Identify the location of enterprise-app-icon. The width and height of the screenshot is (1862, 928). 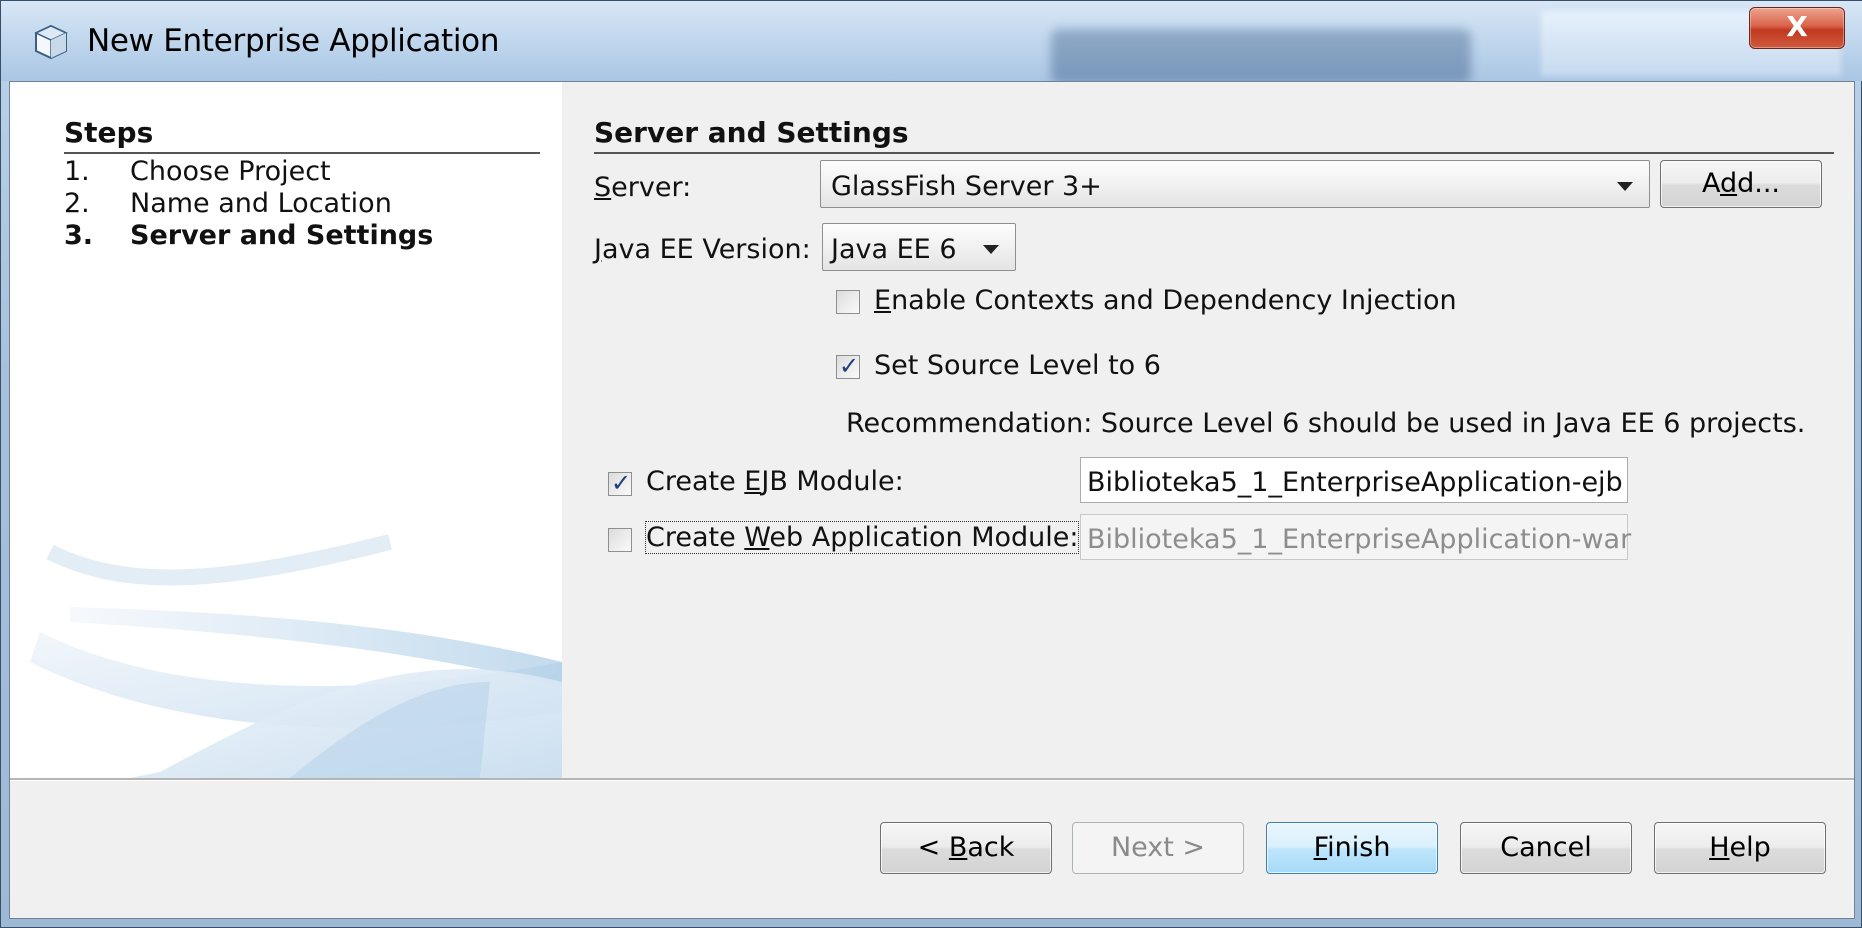
(51, 42).